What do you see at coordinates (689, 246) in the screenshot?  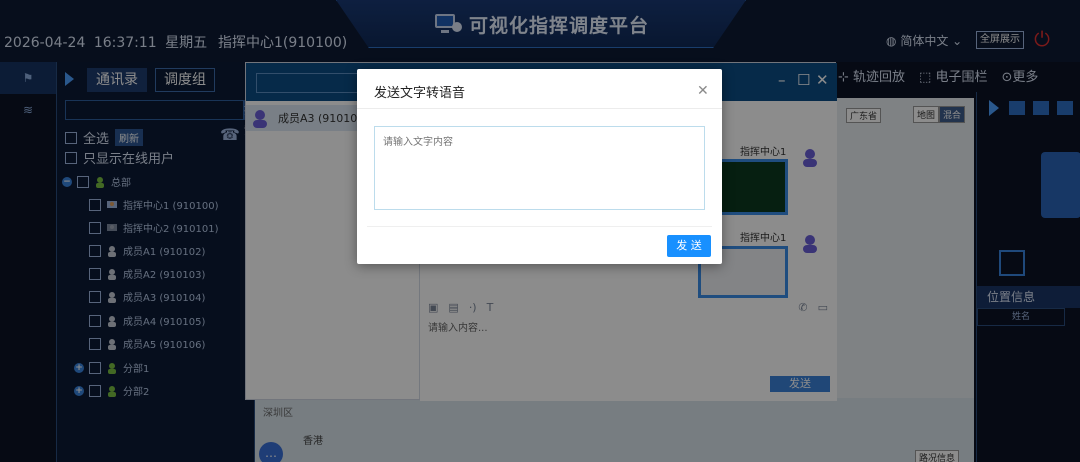 I see `send-button: 发 送` at bounding box center [689, 246].